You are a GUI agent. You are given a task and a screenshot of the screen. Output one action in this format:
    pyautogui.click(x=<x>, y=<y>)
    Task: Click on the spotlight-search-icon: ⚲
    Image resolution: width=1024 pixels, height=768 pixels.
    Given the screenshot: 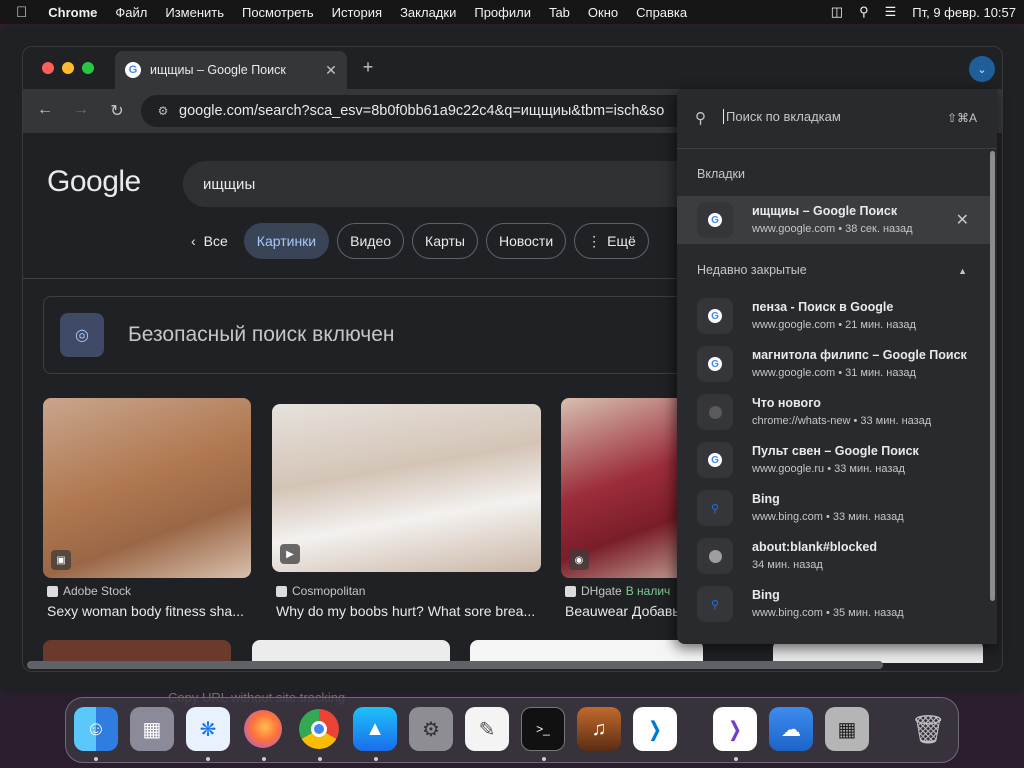 What is the action you would take?
    pyautogui.click(x=864, y=12)
    